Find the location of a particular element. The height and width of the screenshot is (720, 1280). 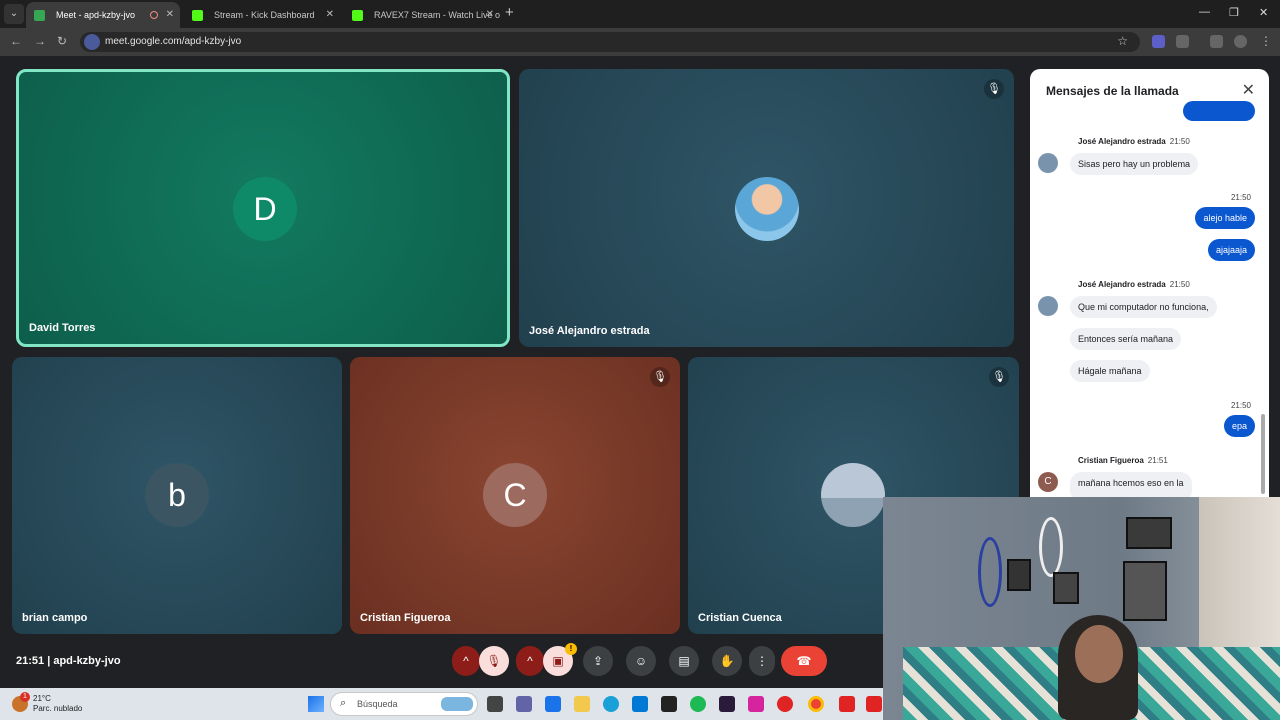

chat-message: Hágale mañana is located at coordinates (1110, 371).